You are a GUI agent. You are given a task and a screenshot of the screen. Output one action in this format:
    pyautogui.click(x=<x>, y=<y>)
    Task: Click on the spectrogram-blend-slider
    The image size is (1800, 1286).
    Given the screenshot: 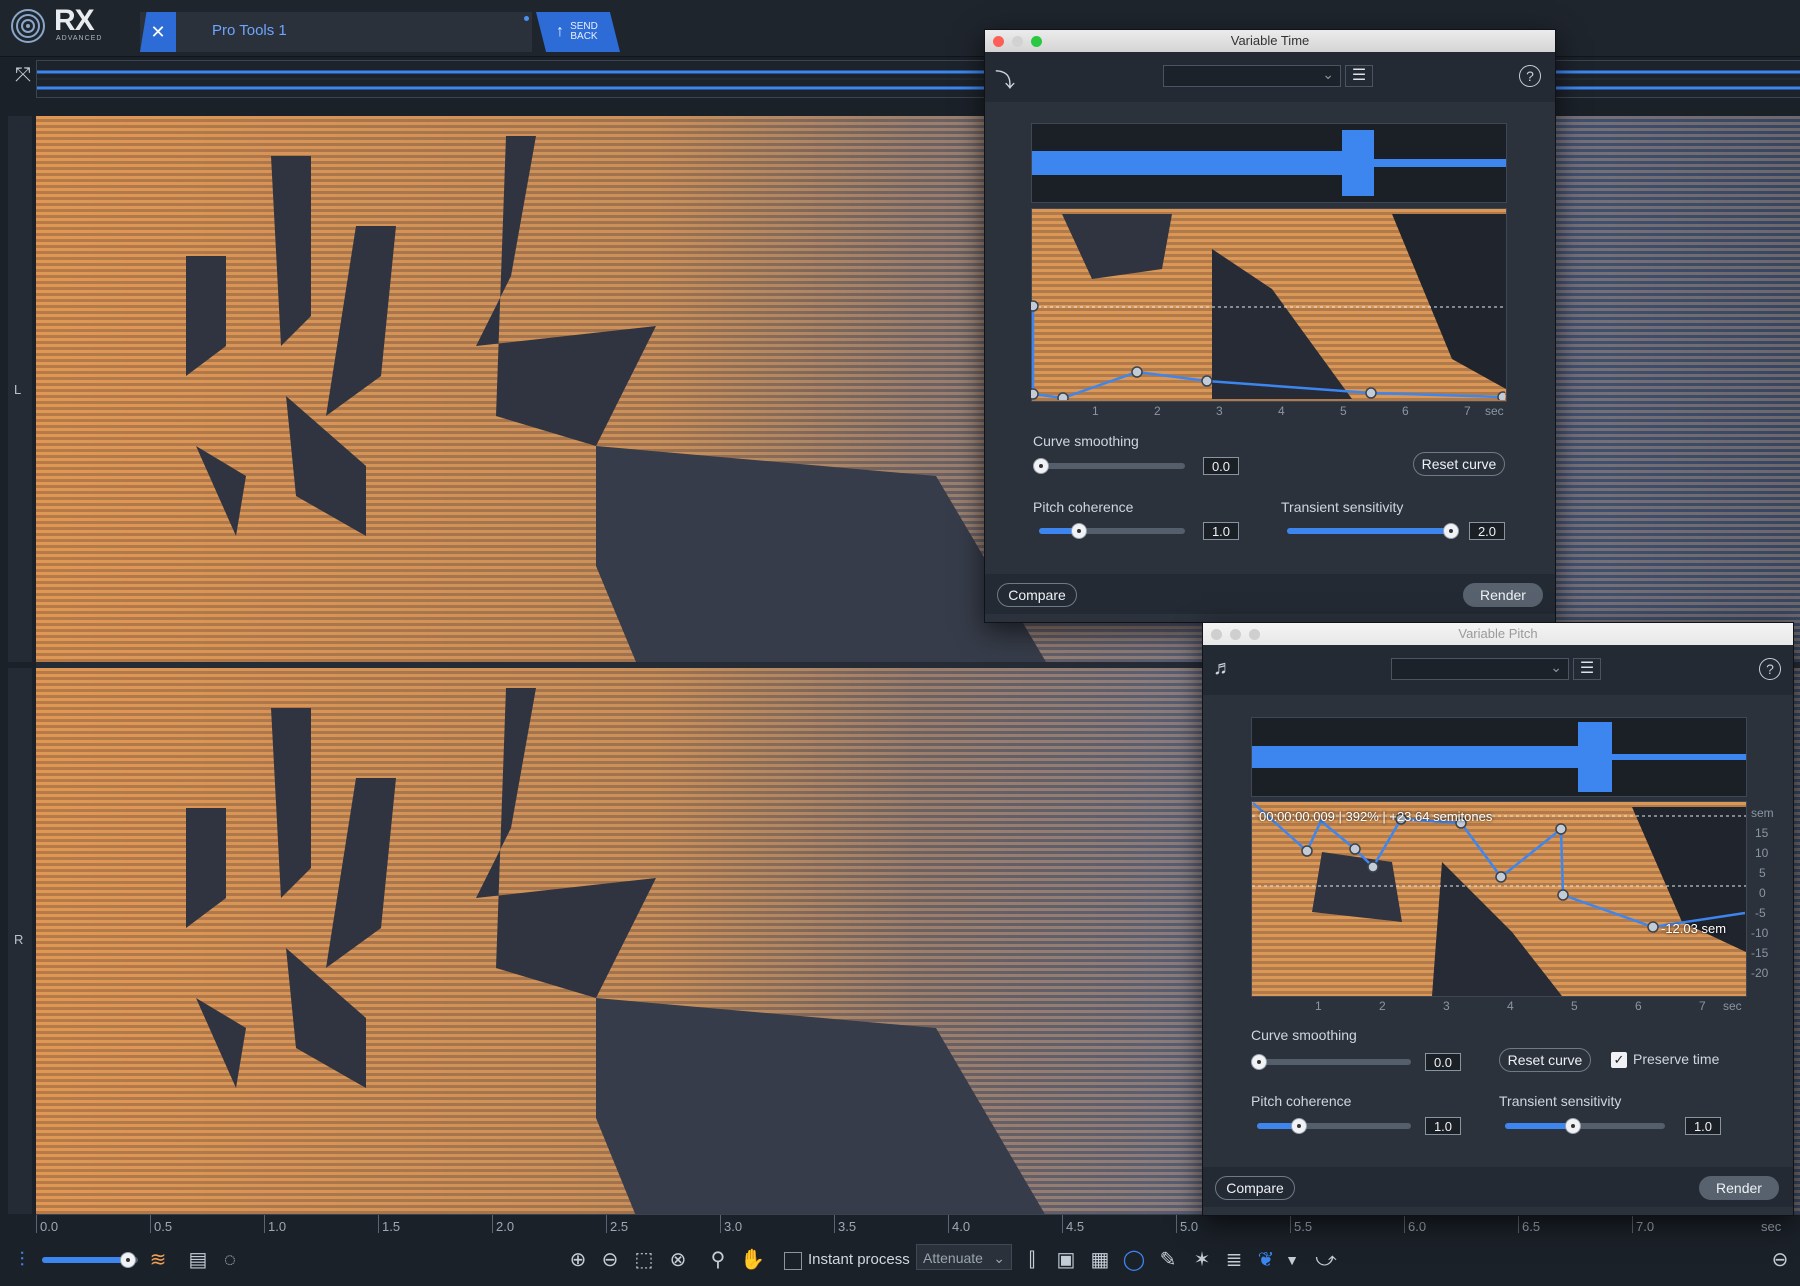 What is the action you would take?
    pyautogui.click(x=90, y=1260)
    